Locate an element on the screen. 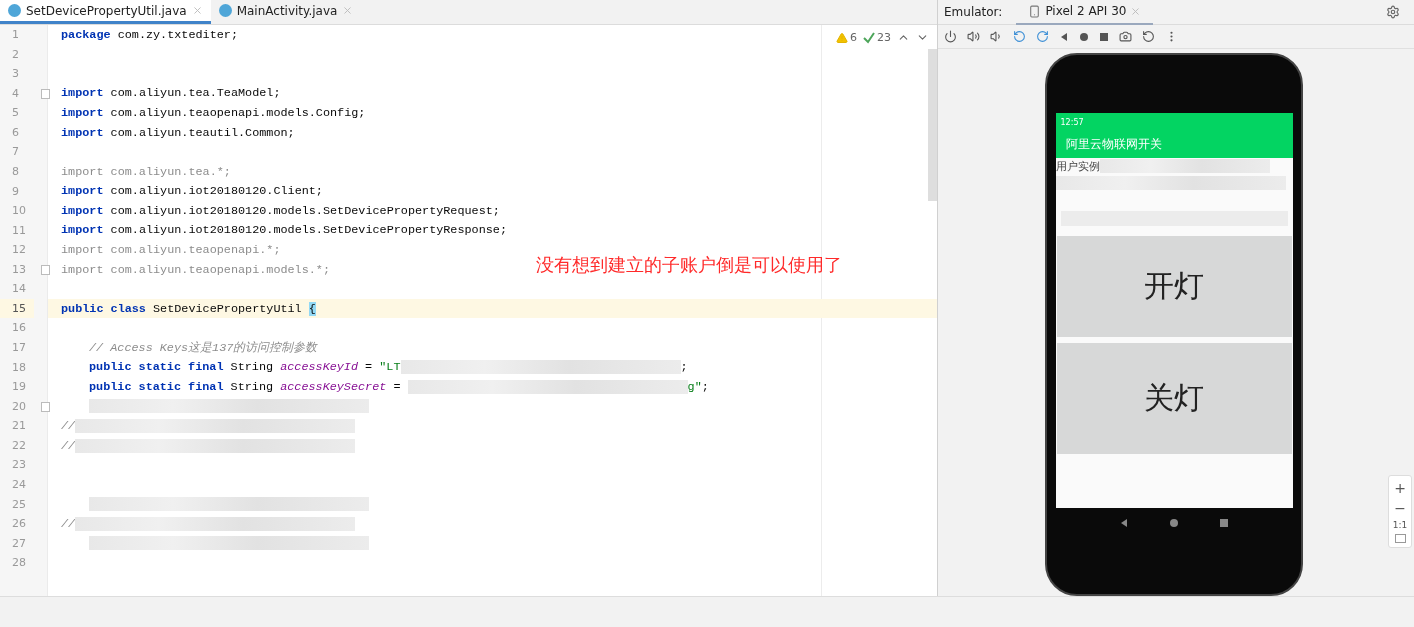 The image size is (1414, 627). rotate-left-icon is located at coordinates (1019, 36).